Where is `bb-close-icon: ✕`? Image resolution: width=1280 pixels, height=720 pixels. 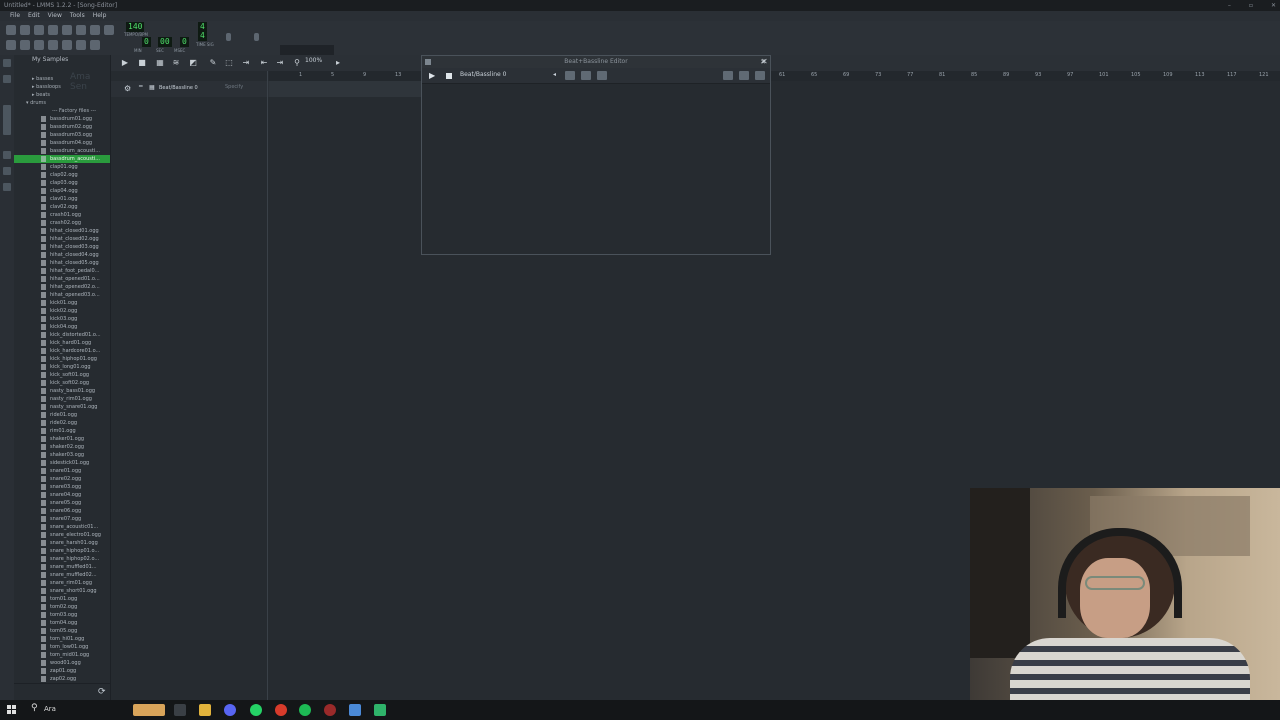 bb-close-icon: ✕ is located at coordinates (764, 61).